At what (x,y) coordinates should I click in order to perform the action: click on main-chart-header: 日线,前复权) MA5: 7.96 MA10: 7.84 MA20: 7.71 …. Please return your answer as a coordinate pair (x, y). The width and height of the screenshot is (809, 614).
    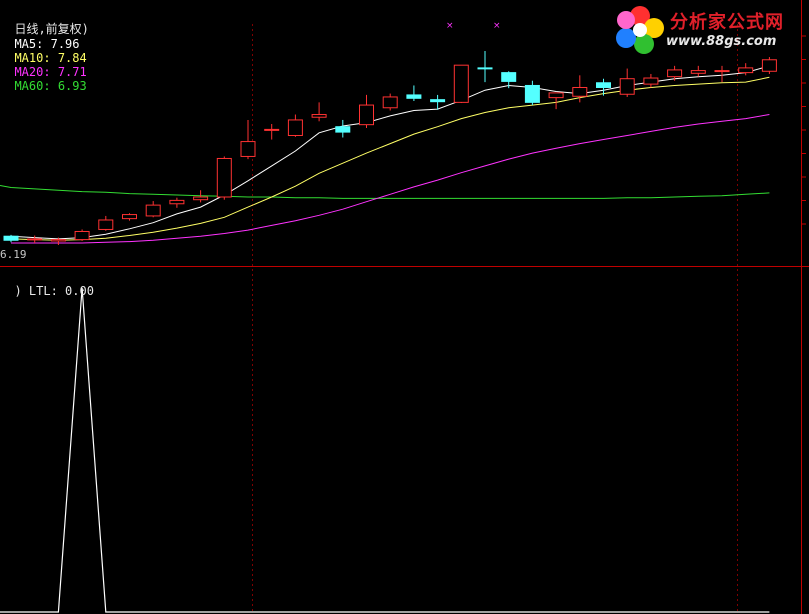
    Looking at the image, I should click on (44, 49).